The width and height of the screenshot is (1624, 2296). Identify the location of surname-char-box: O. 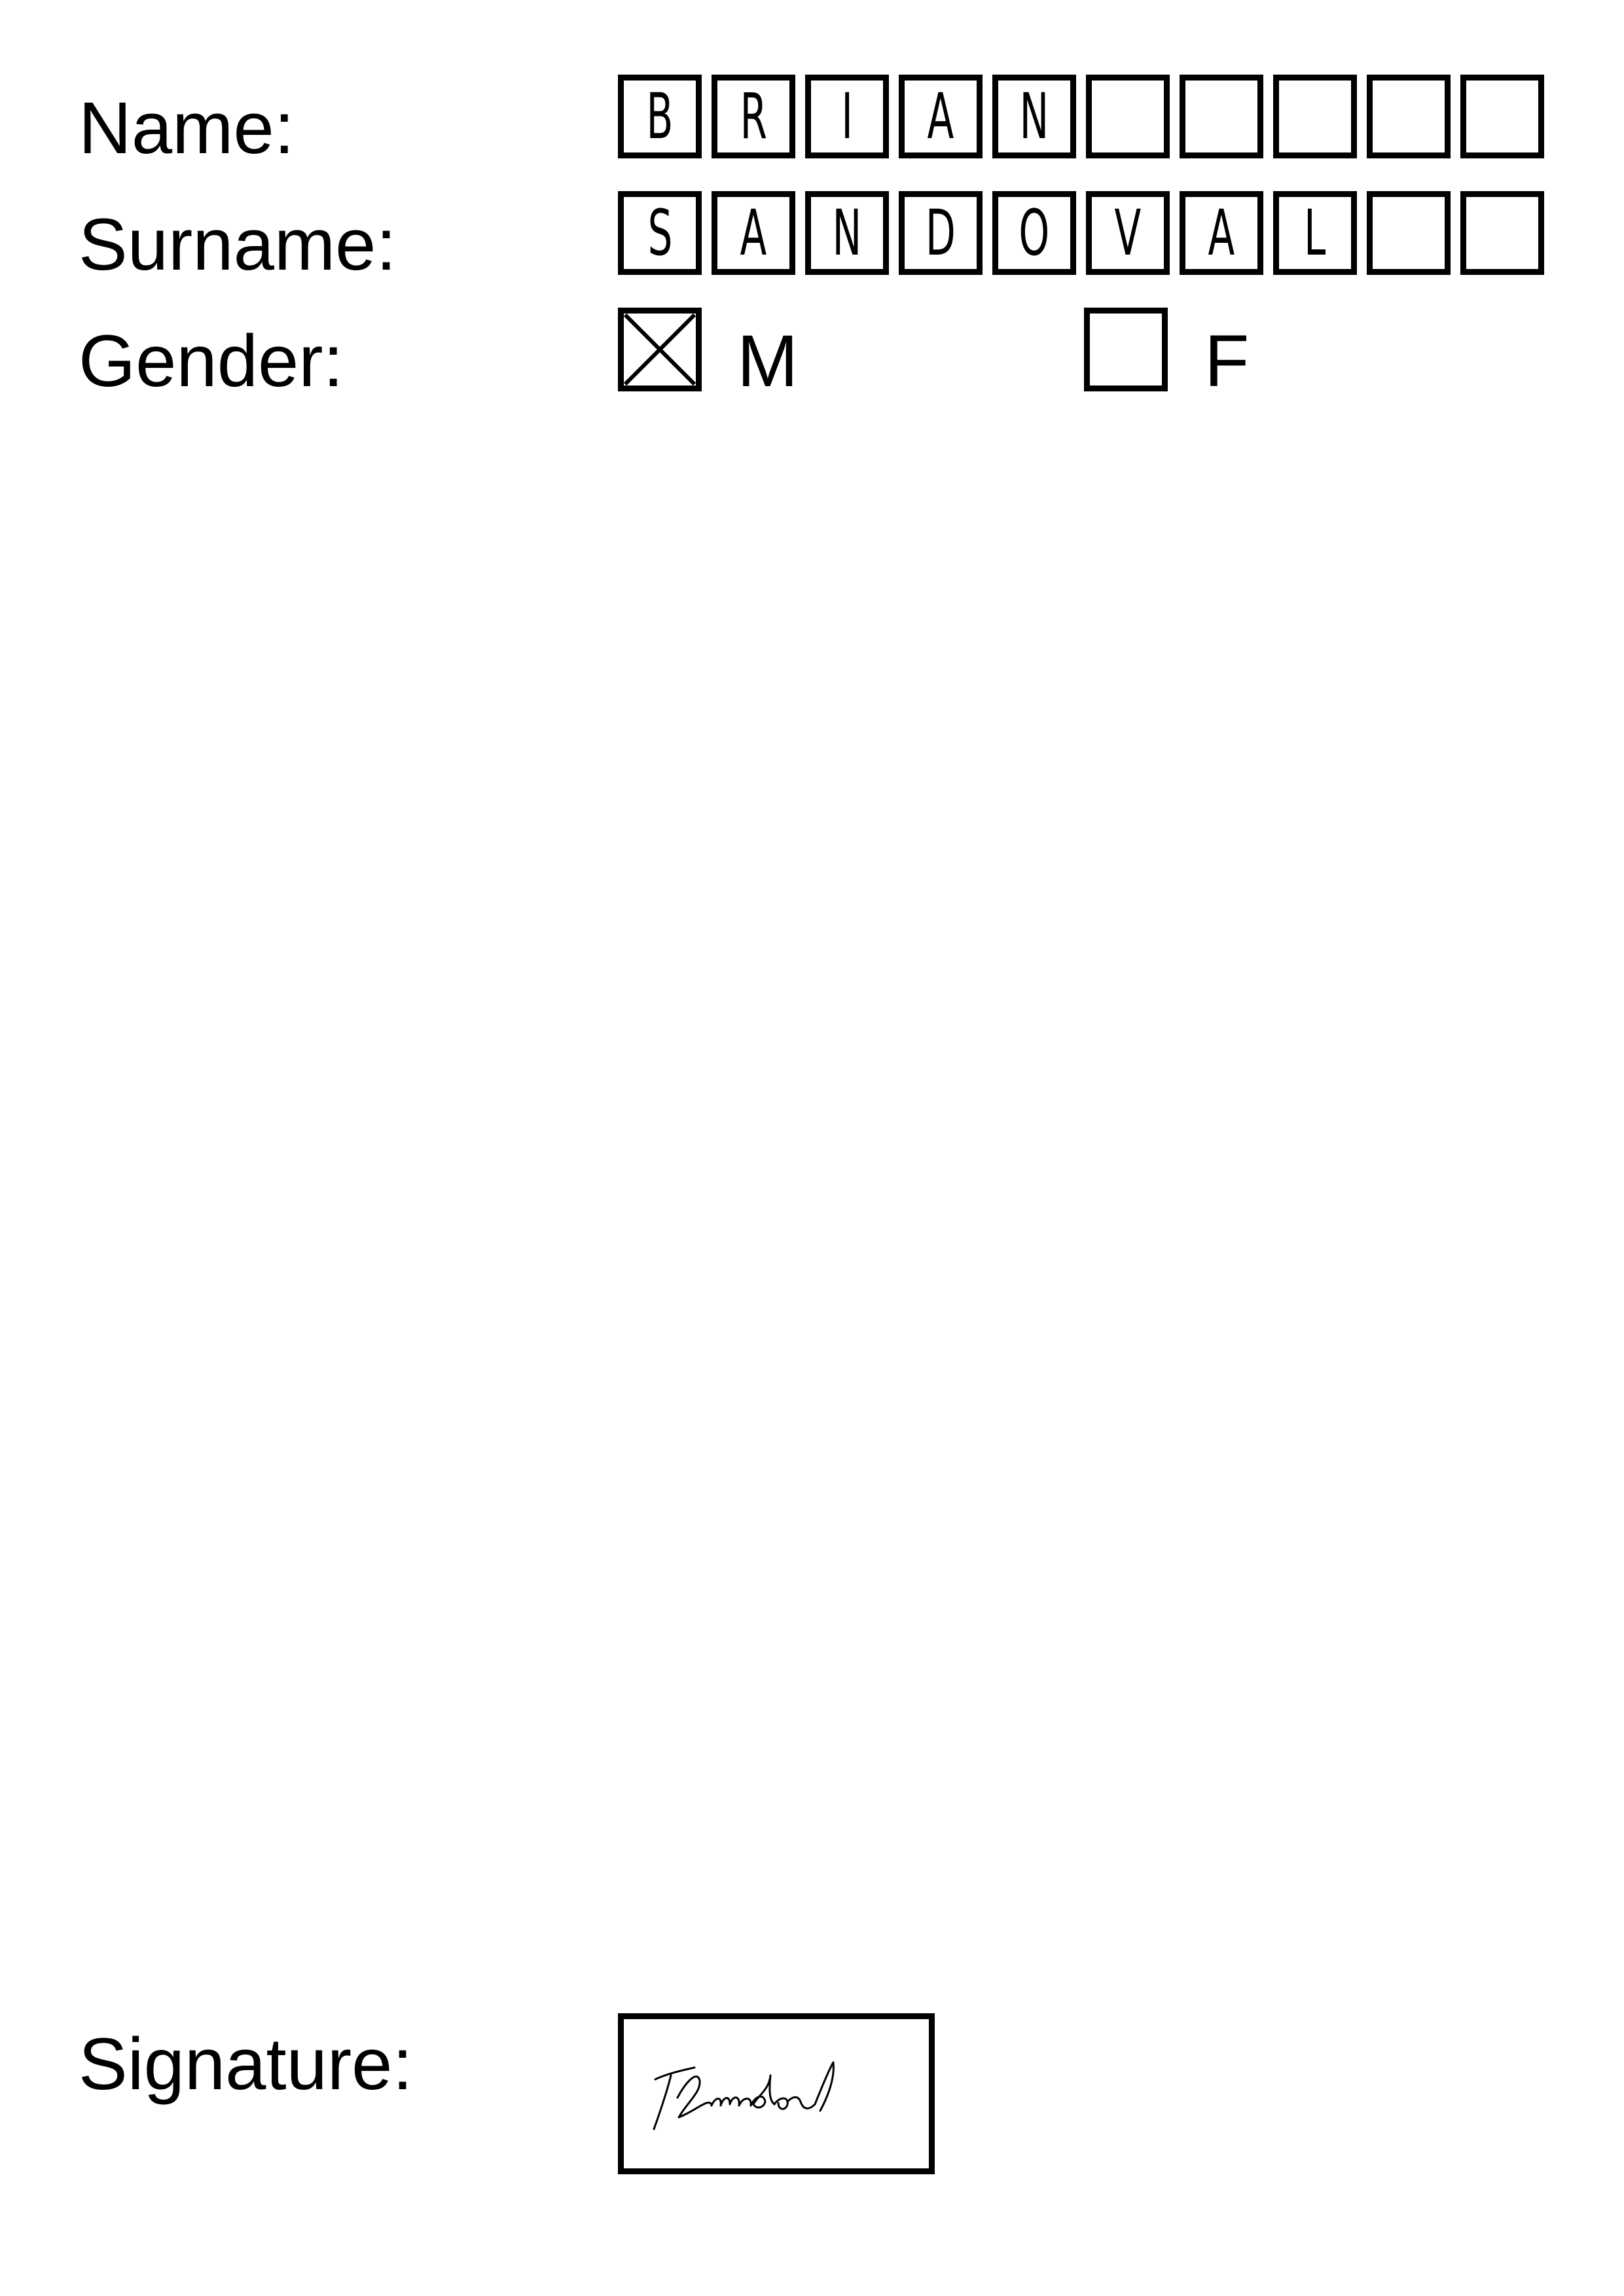
(1034, 233).